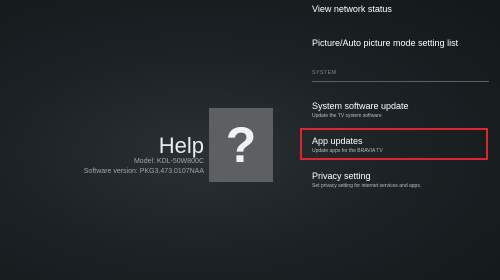  Describe the element at coordinates (402, 9) in the screenshot. I see `menu-item-network-status: View network status` at that location.